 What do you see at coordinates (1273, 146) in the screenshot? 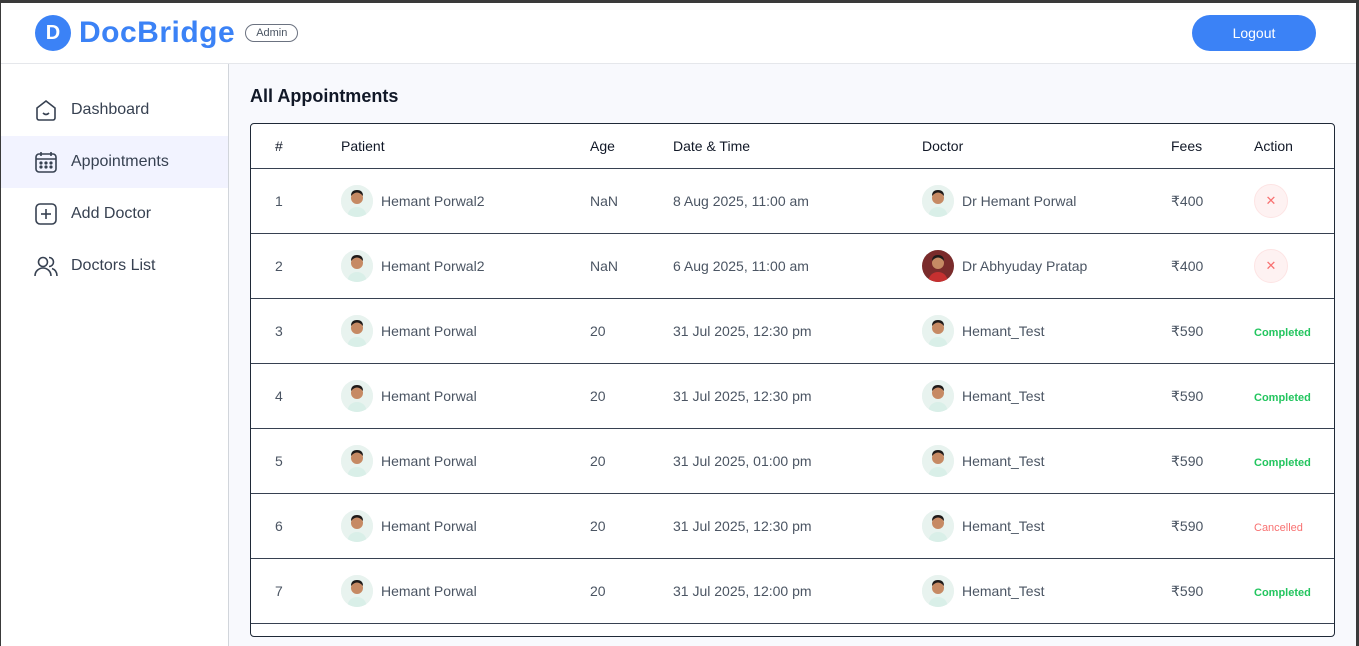
I see `column-header: Action` at bounding box center [1273, 146].